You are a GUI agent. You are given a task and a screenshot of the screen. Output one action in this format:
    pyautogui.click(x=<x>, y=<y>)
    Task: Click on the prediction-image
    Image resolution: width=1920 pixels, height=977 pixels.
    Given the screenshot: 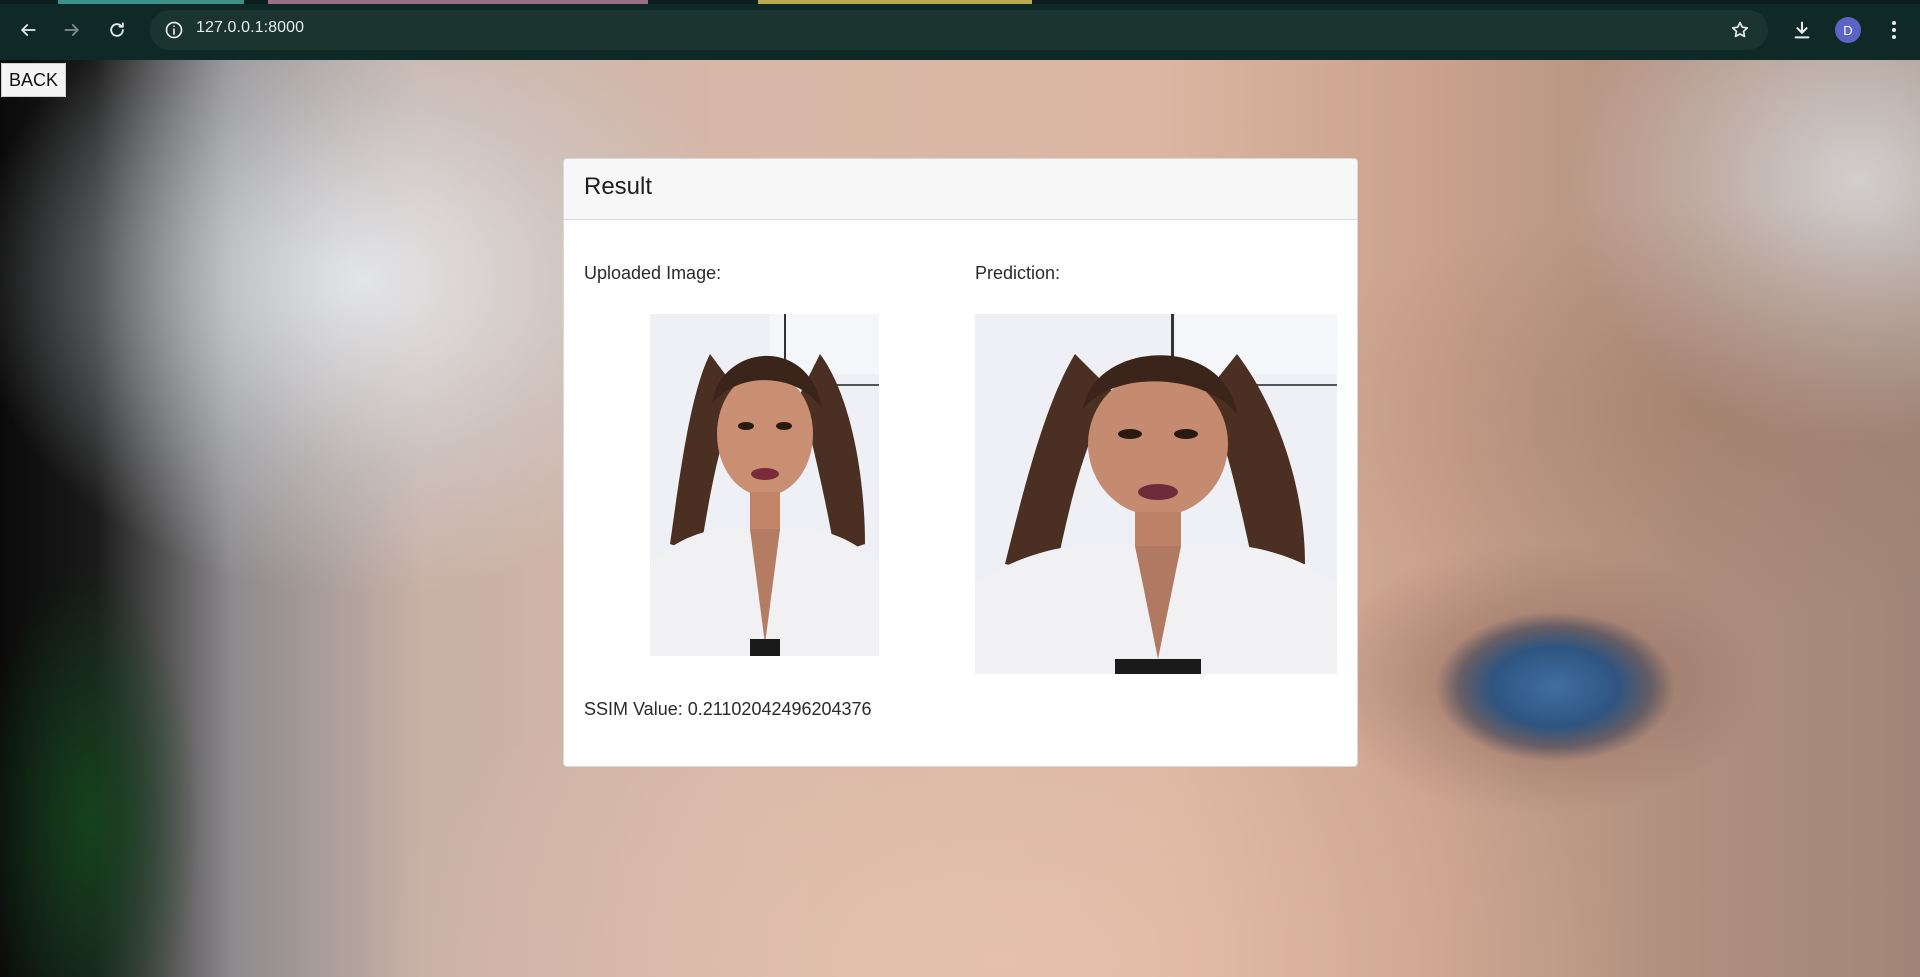 What is the action you would take?
    pyautogui.click(x=1156, y=494)
    